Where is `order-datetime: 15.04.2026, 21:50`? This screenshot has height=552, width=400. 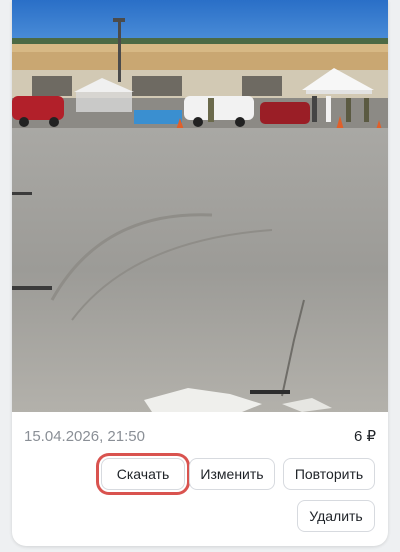
order-datetime: 15.04.2026, 21:50 is located at coordinates (84, 436).